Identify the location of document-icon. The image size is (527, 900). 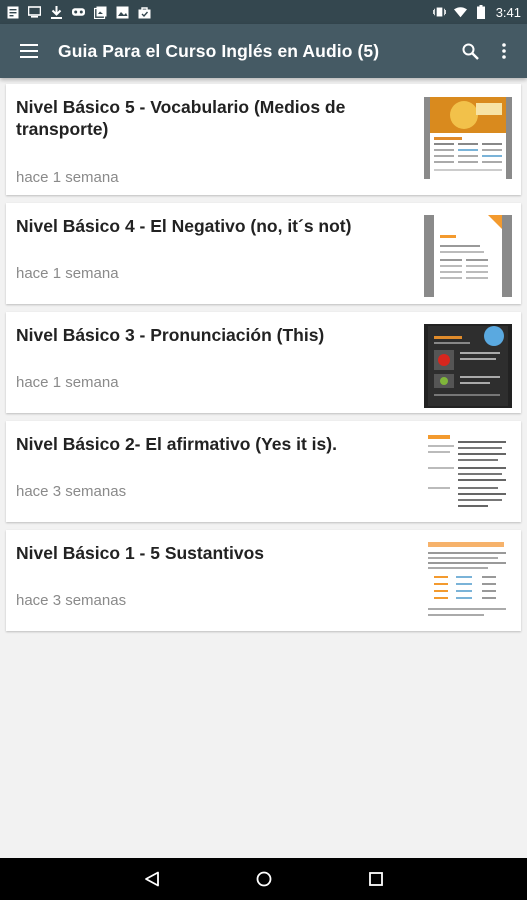
(12, 12).